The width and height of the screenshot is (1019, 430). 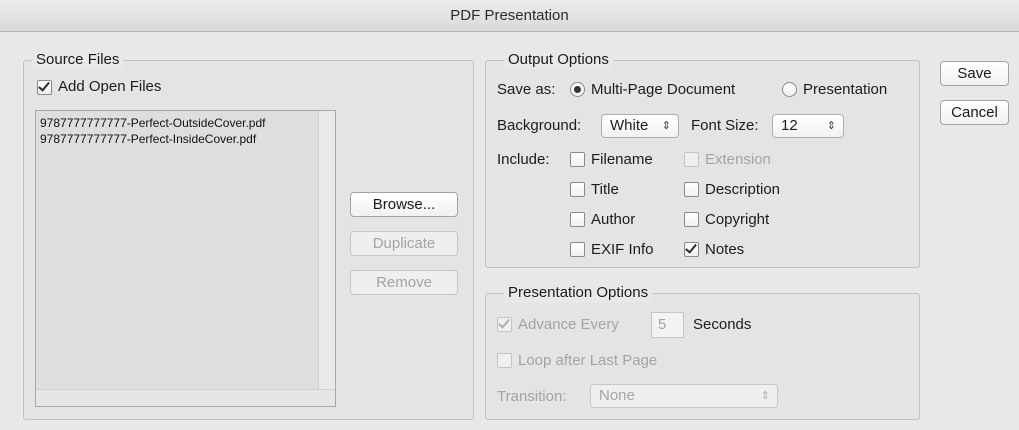 What do you see at coordinates (974, 73) in the screenshot?
I see `save-button: Save` at bounding box center [974, 73].